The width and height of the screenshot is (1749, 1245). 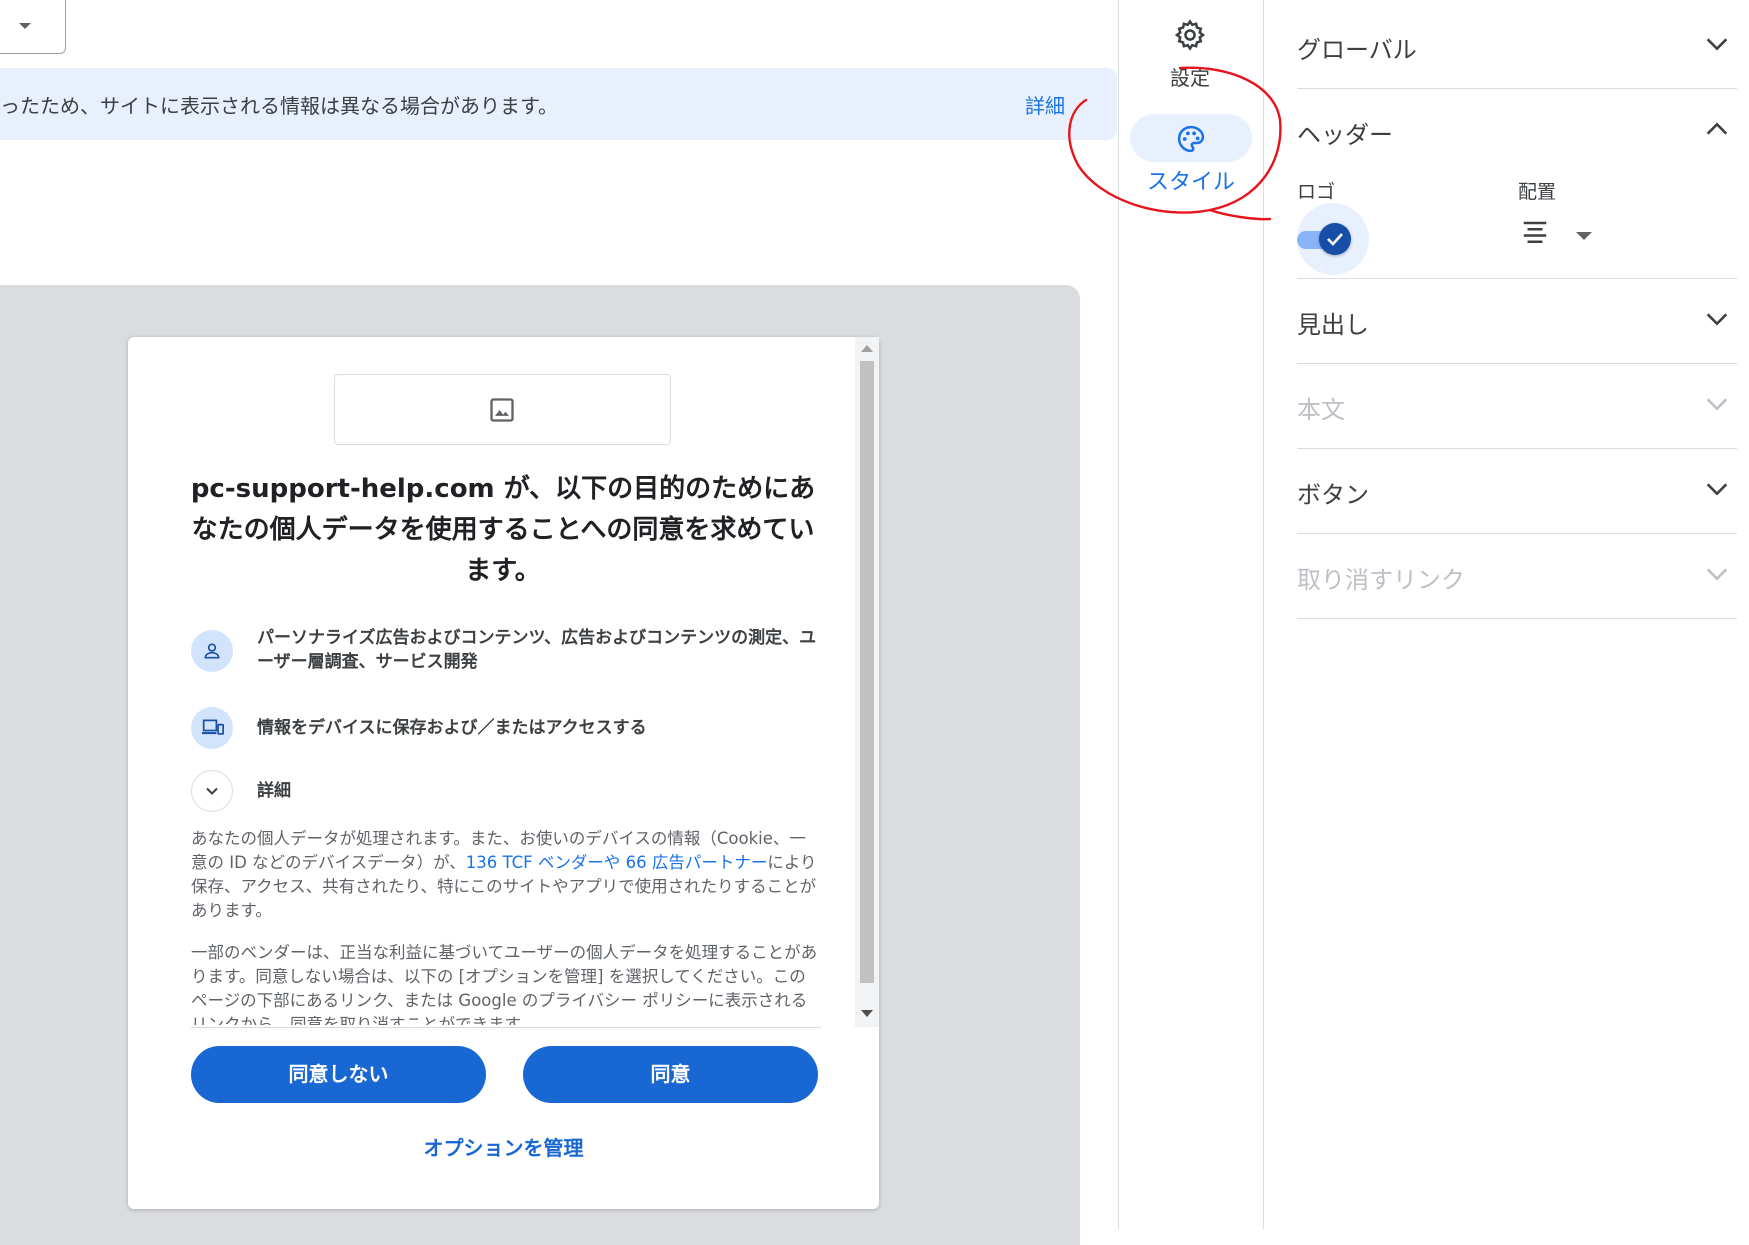 What do you see at coordinates (338, 1074) in the screenshot?
I see `disagree-button: 同意しない` at bounding box center [338, 1074].